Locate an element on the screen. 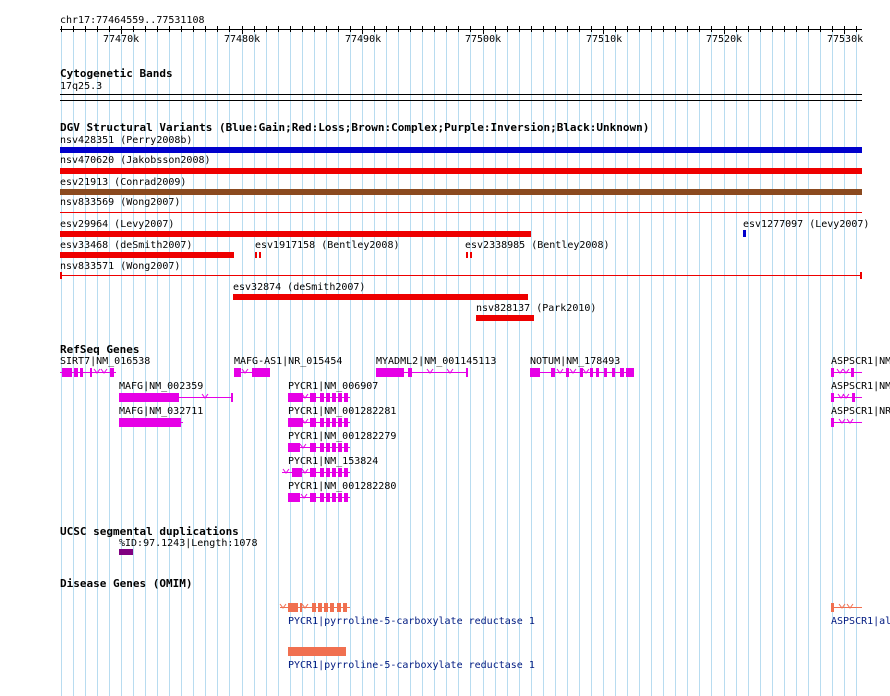 The image size is (890, 696). dgv-feature-label: nsv428351 (Perry2008b) is located at coordinates (126, 141).